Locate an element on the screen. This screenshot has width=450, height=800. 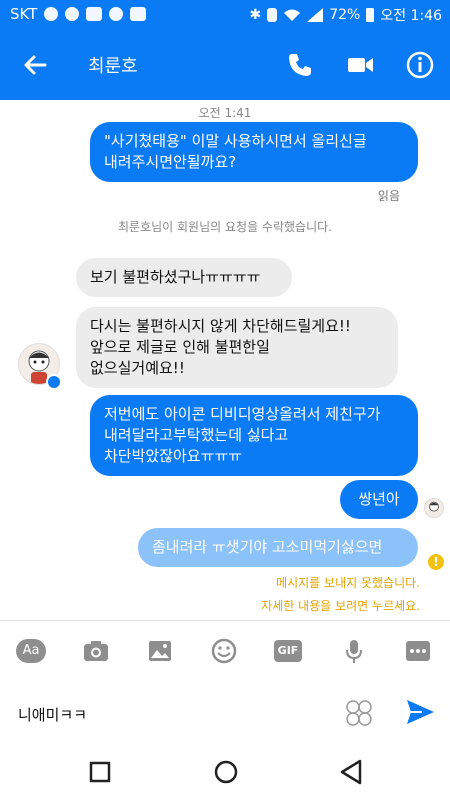
composer-toolbar: Aa GIF is located at coordinates (225, 650).